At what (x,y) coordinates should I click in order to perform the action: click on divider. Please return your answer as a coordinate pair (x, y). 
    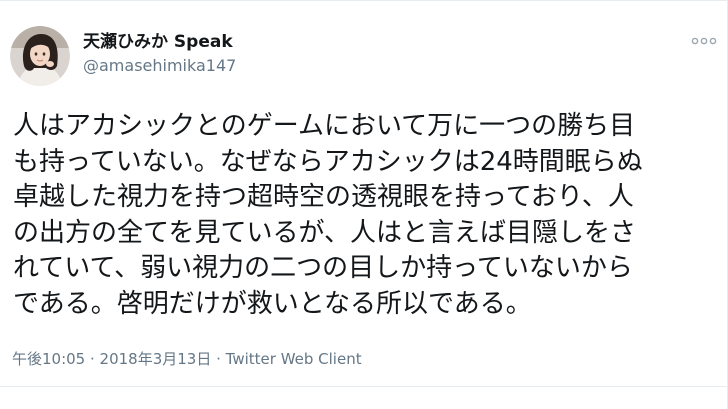
    Looking at the image, I should click on (364, 386).